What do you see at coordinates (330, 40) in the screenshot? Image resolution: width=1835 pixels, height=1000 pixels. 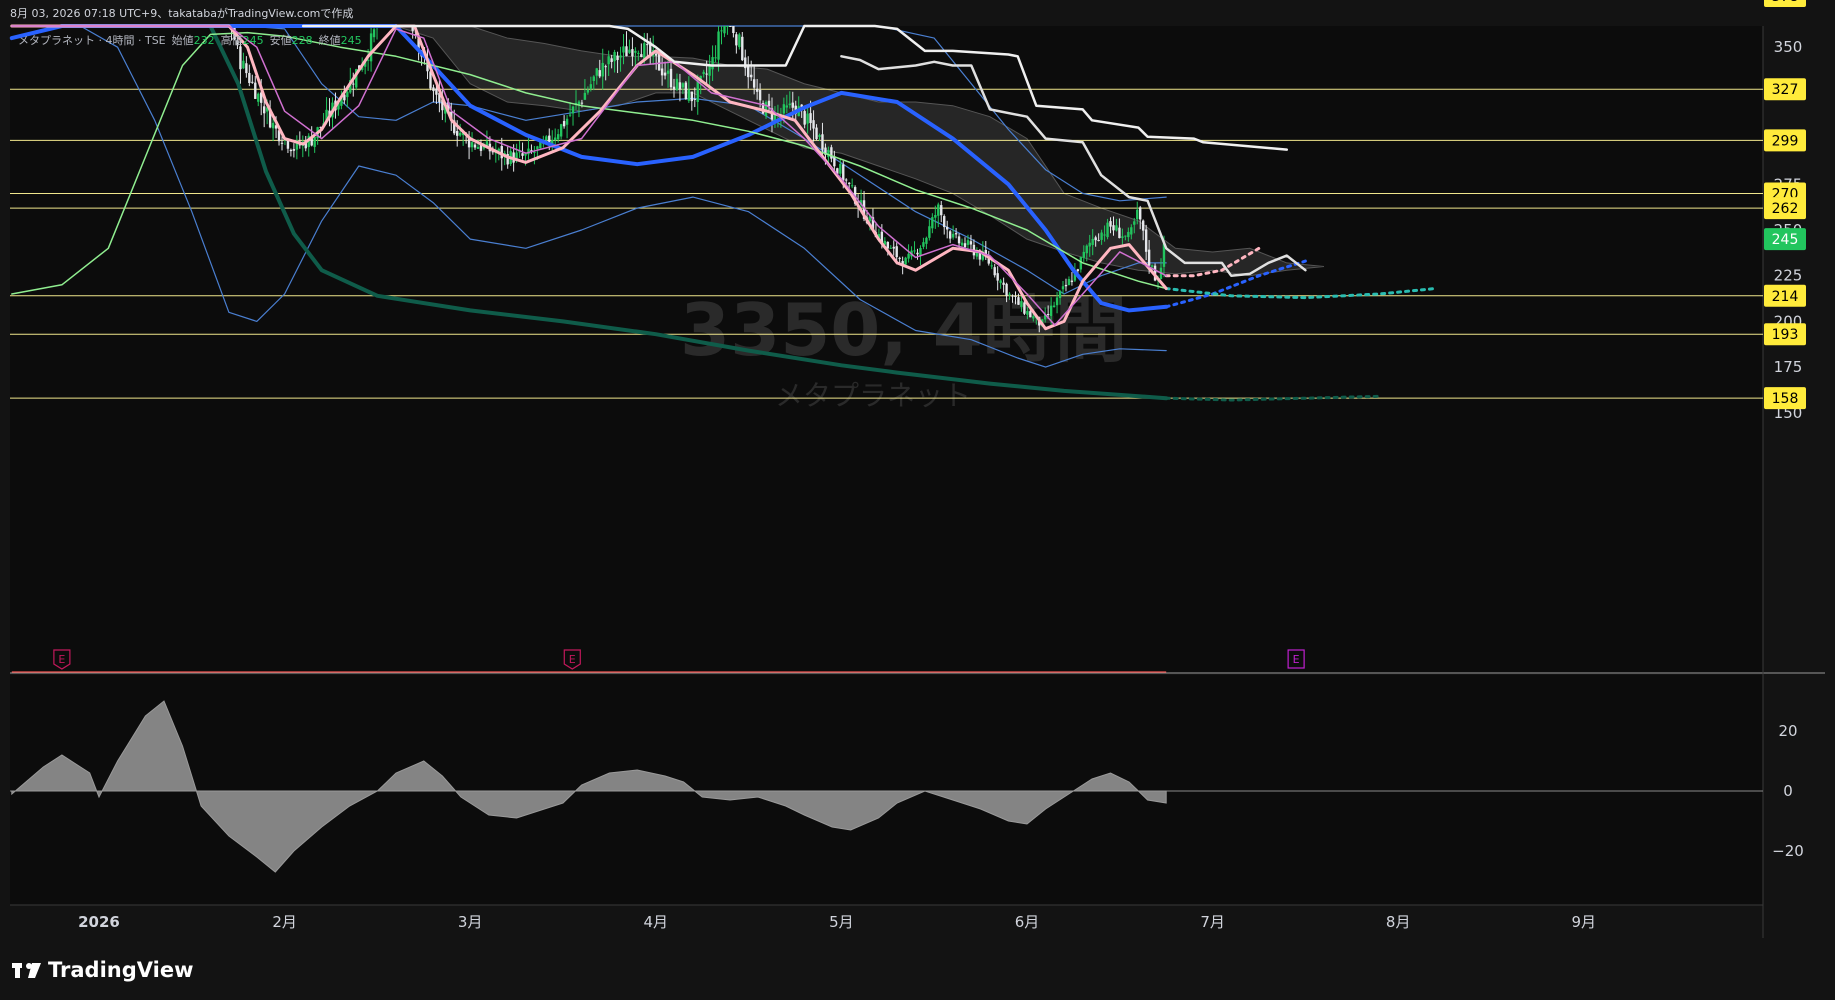 I see `legend-close-label: 終値` at bounding box center [330, 40].